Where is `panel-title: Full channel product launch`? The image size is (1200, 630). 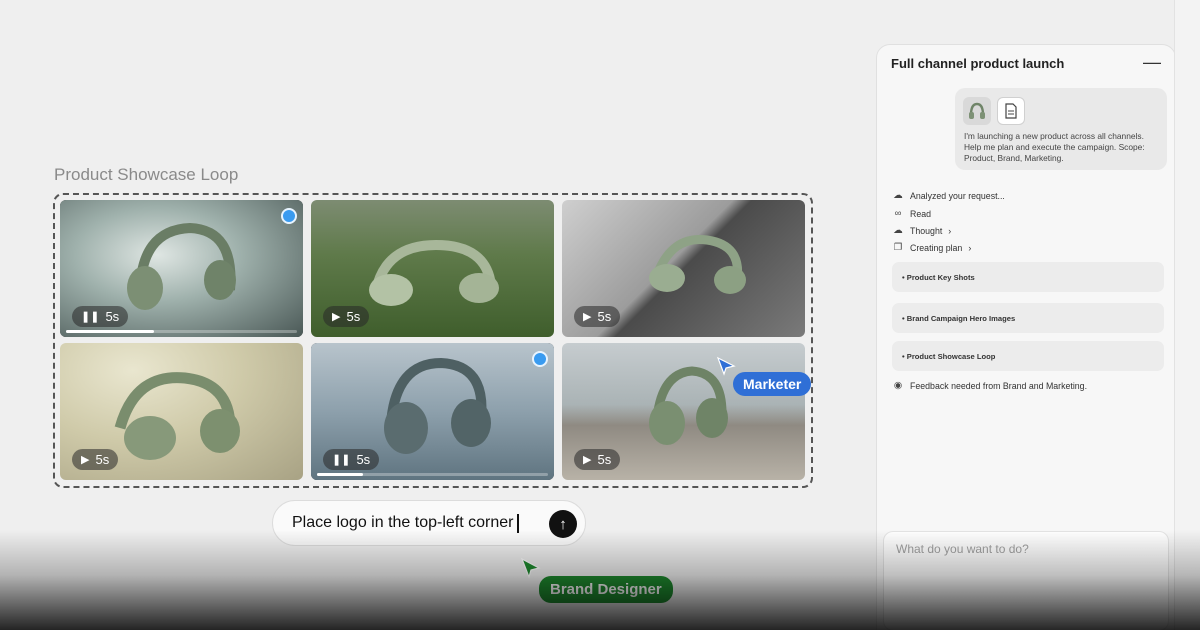
panel-title: Full channel product launch is located at coordinates (978, 63).